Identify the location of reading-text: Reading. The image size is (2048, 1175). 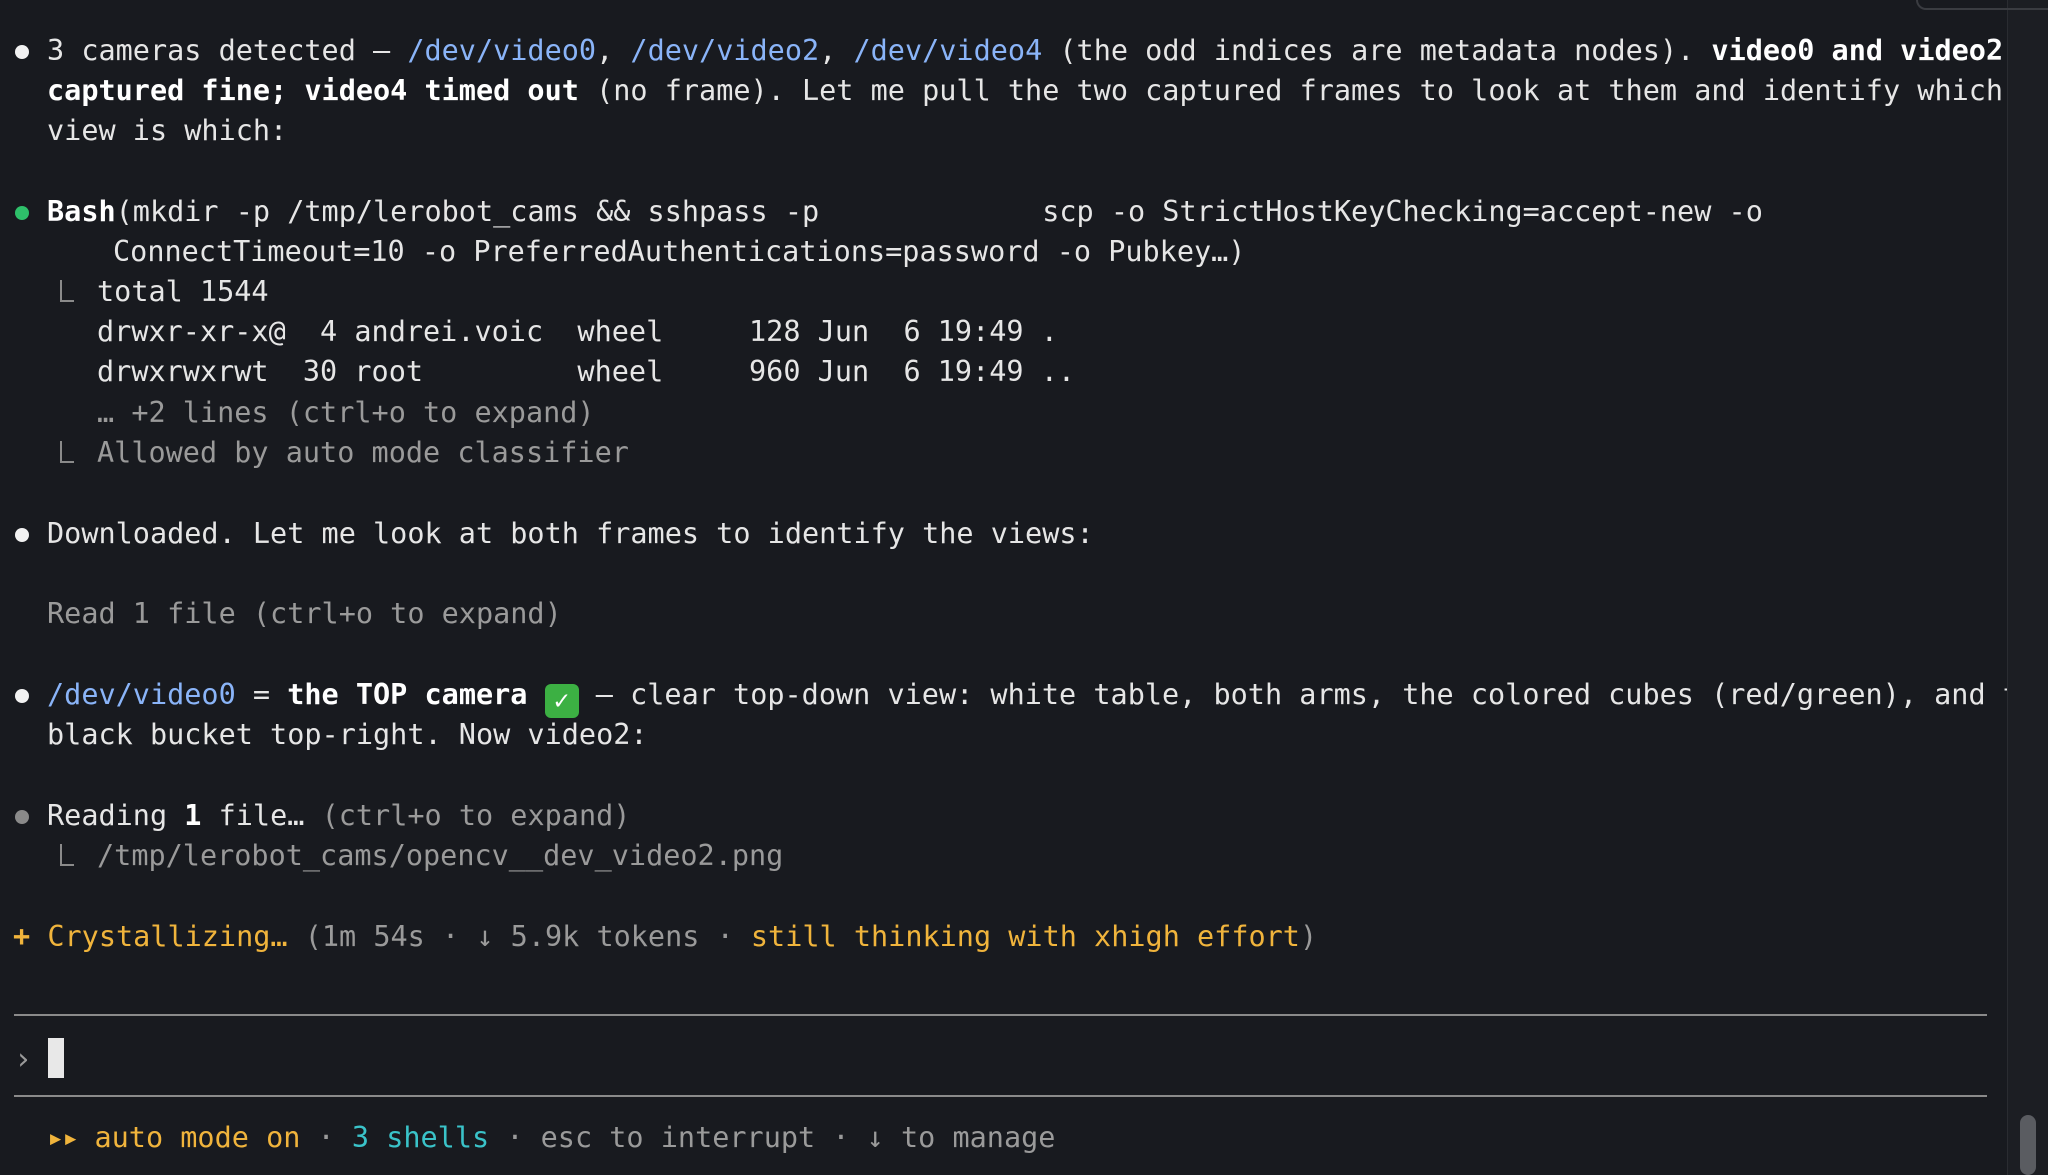
(116, 815).